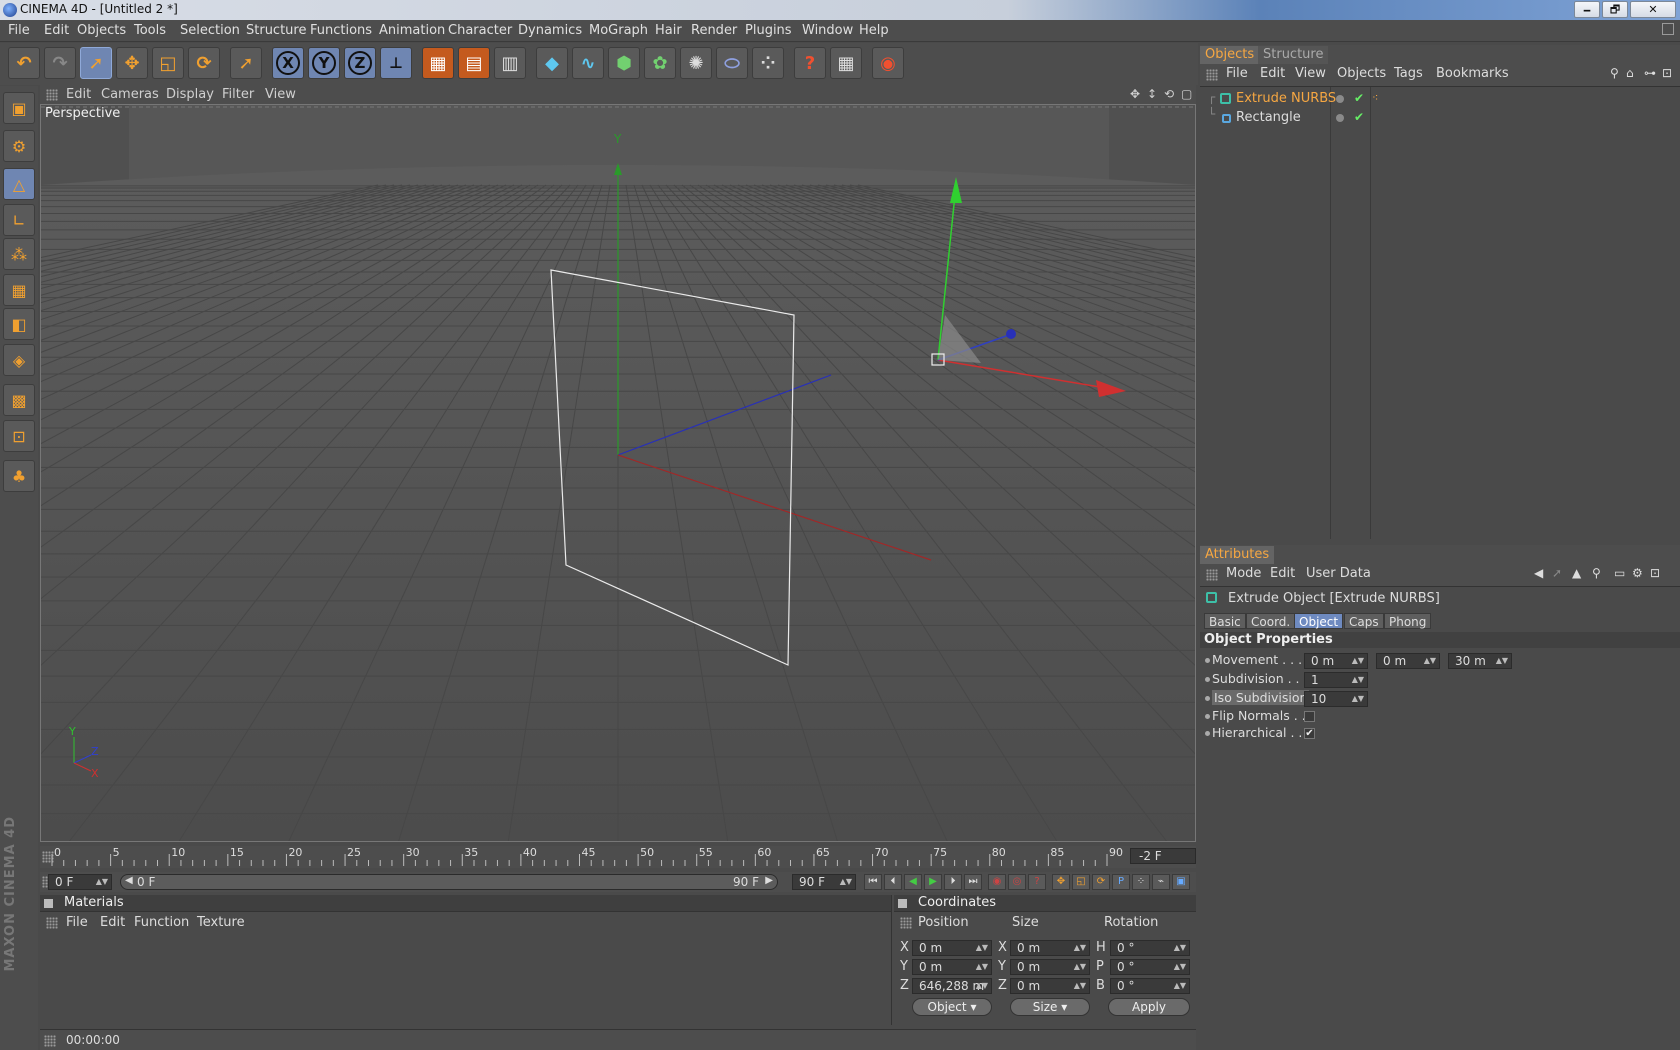 Image resolution: width=1680 pixels, height=1050 pixels. I want to click on menu-structure: Structure, so click(276, 30).